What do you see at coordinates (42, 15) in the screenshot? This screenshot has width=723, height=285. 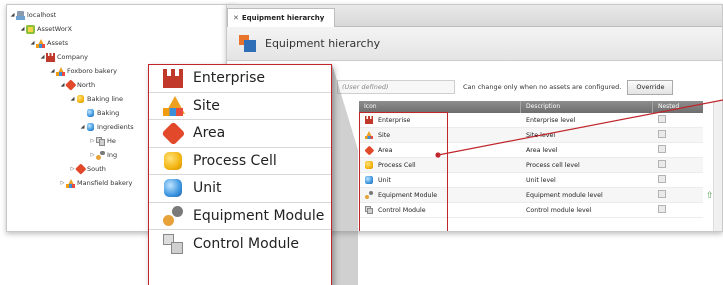 I see `tree-item-label: localhost` at bounding box center [42, 15].